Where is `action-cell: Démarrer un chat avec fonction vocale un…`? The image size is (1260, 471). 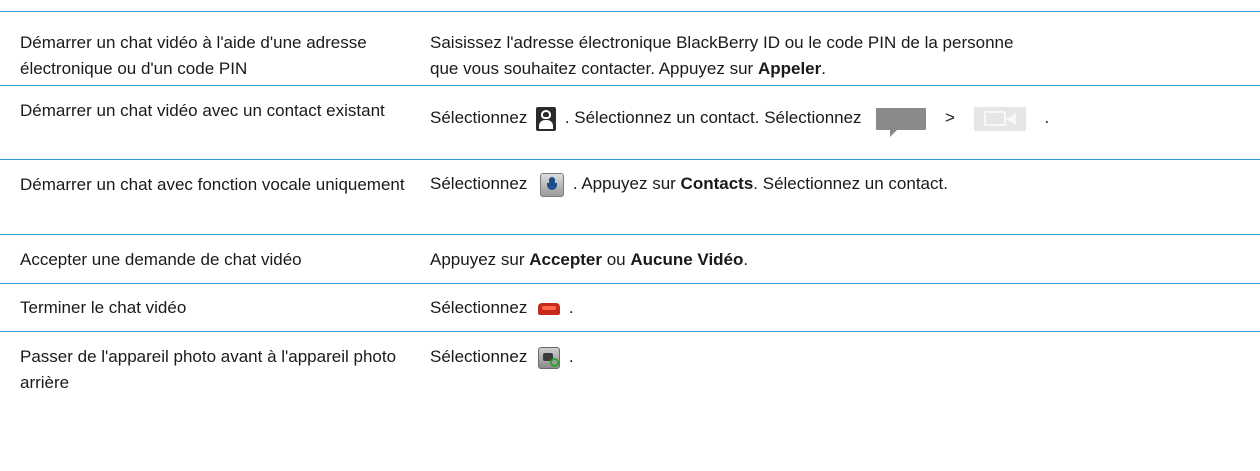 action-cell: Démarrer un chat avec fonction vocale un… is located at coordinates (212, 184).